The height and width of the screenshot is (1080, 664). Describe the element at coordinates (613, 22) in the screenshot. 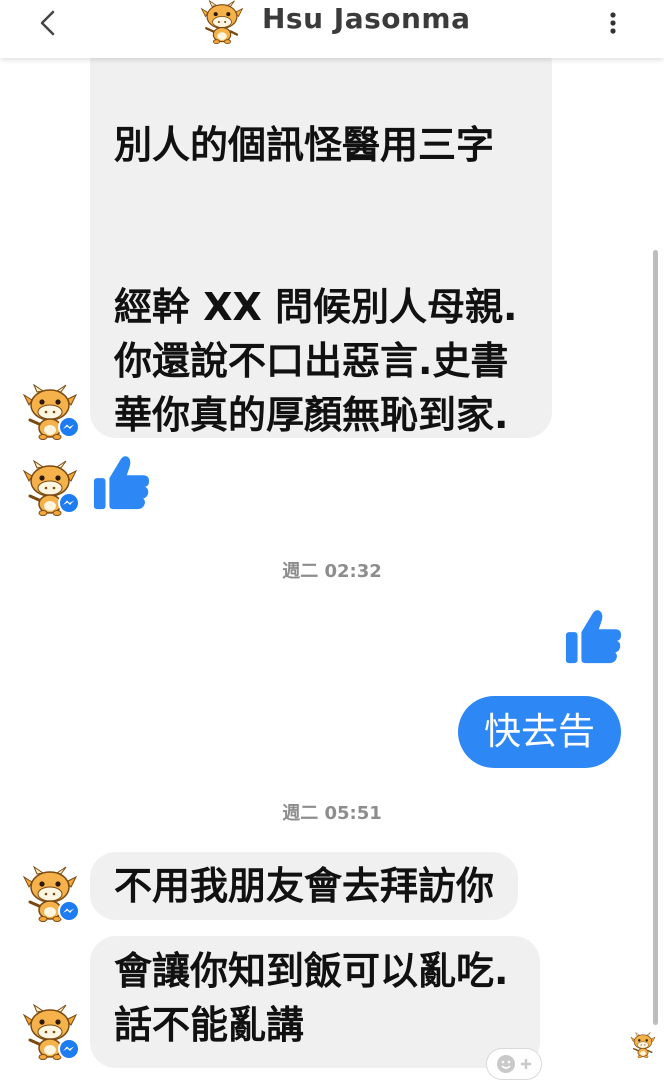

I see `vertical-dots-icon` at that location.